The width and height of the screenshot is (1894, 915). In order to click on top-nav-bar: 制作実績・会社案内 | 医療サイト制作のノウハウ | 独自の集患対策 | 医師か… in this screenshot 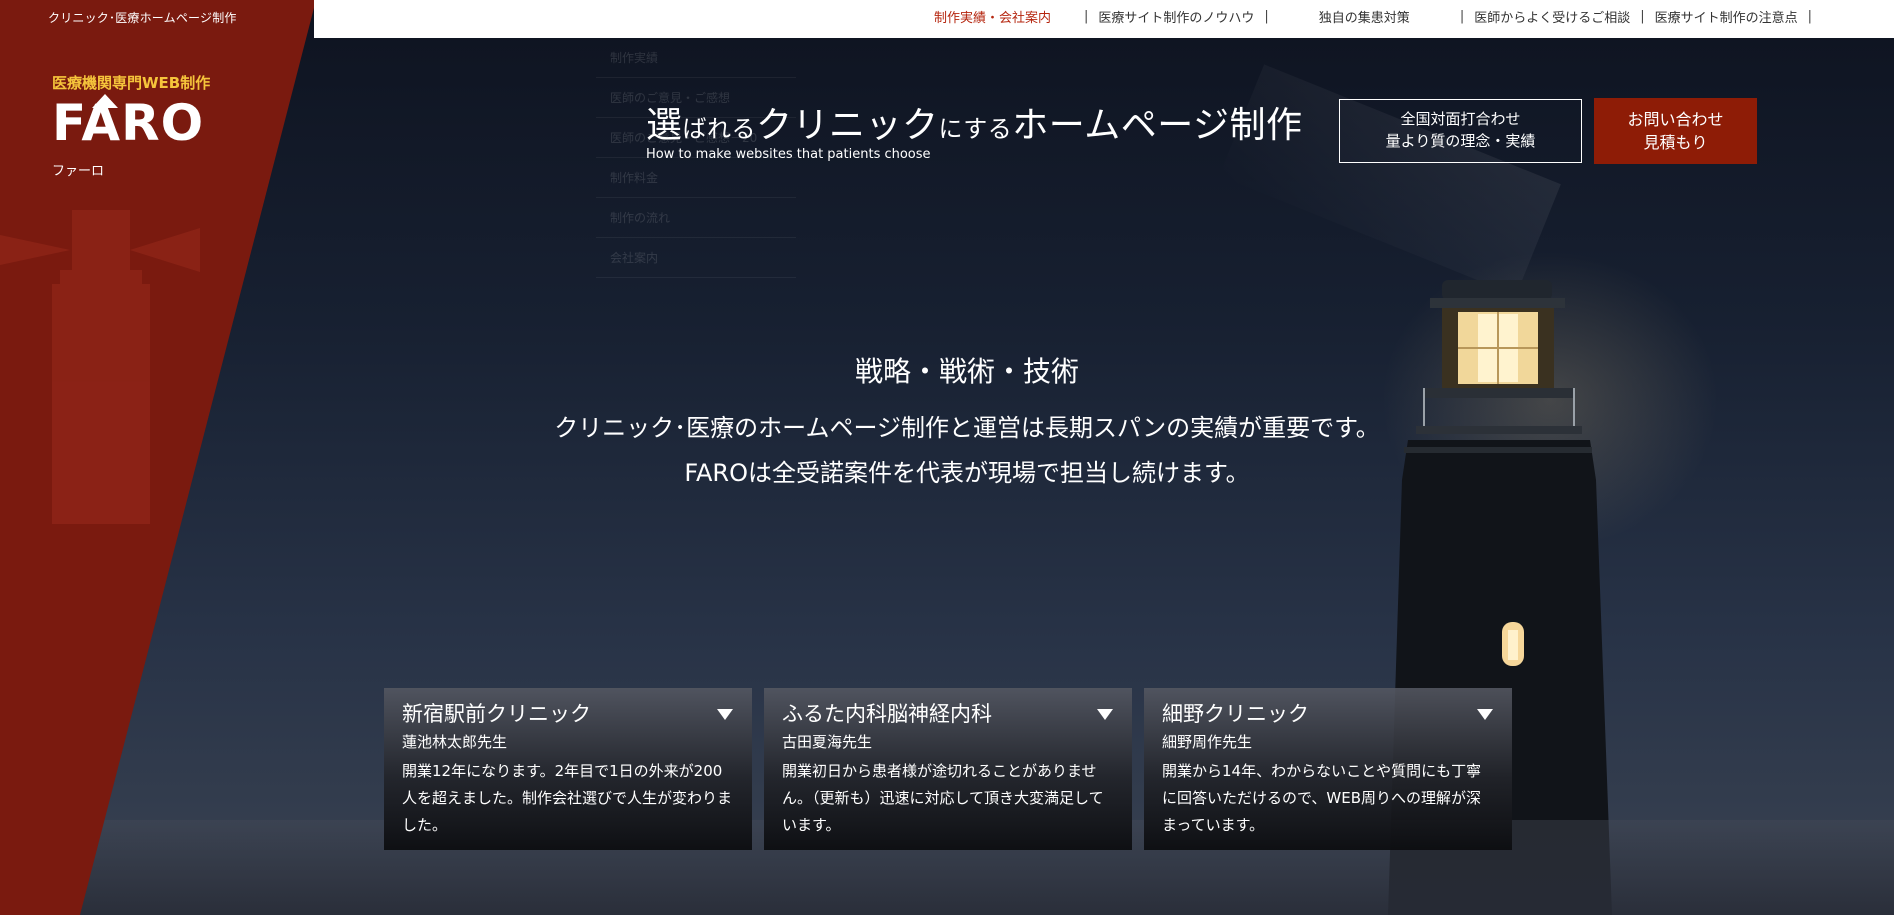, I will do `click(1104, 19)`.